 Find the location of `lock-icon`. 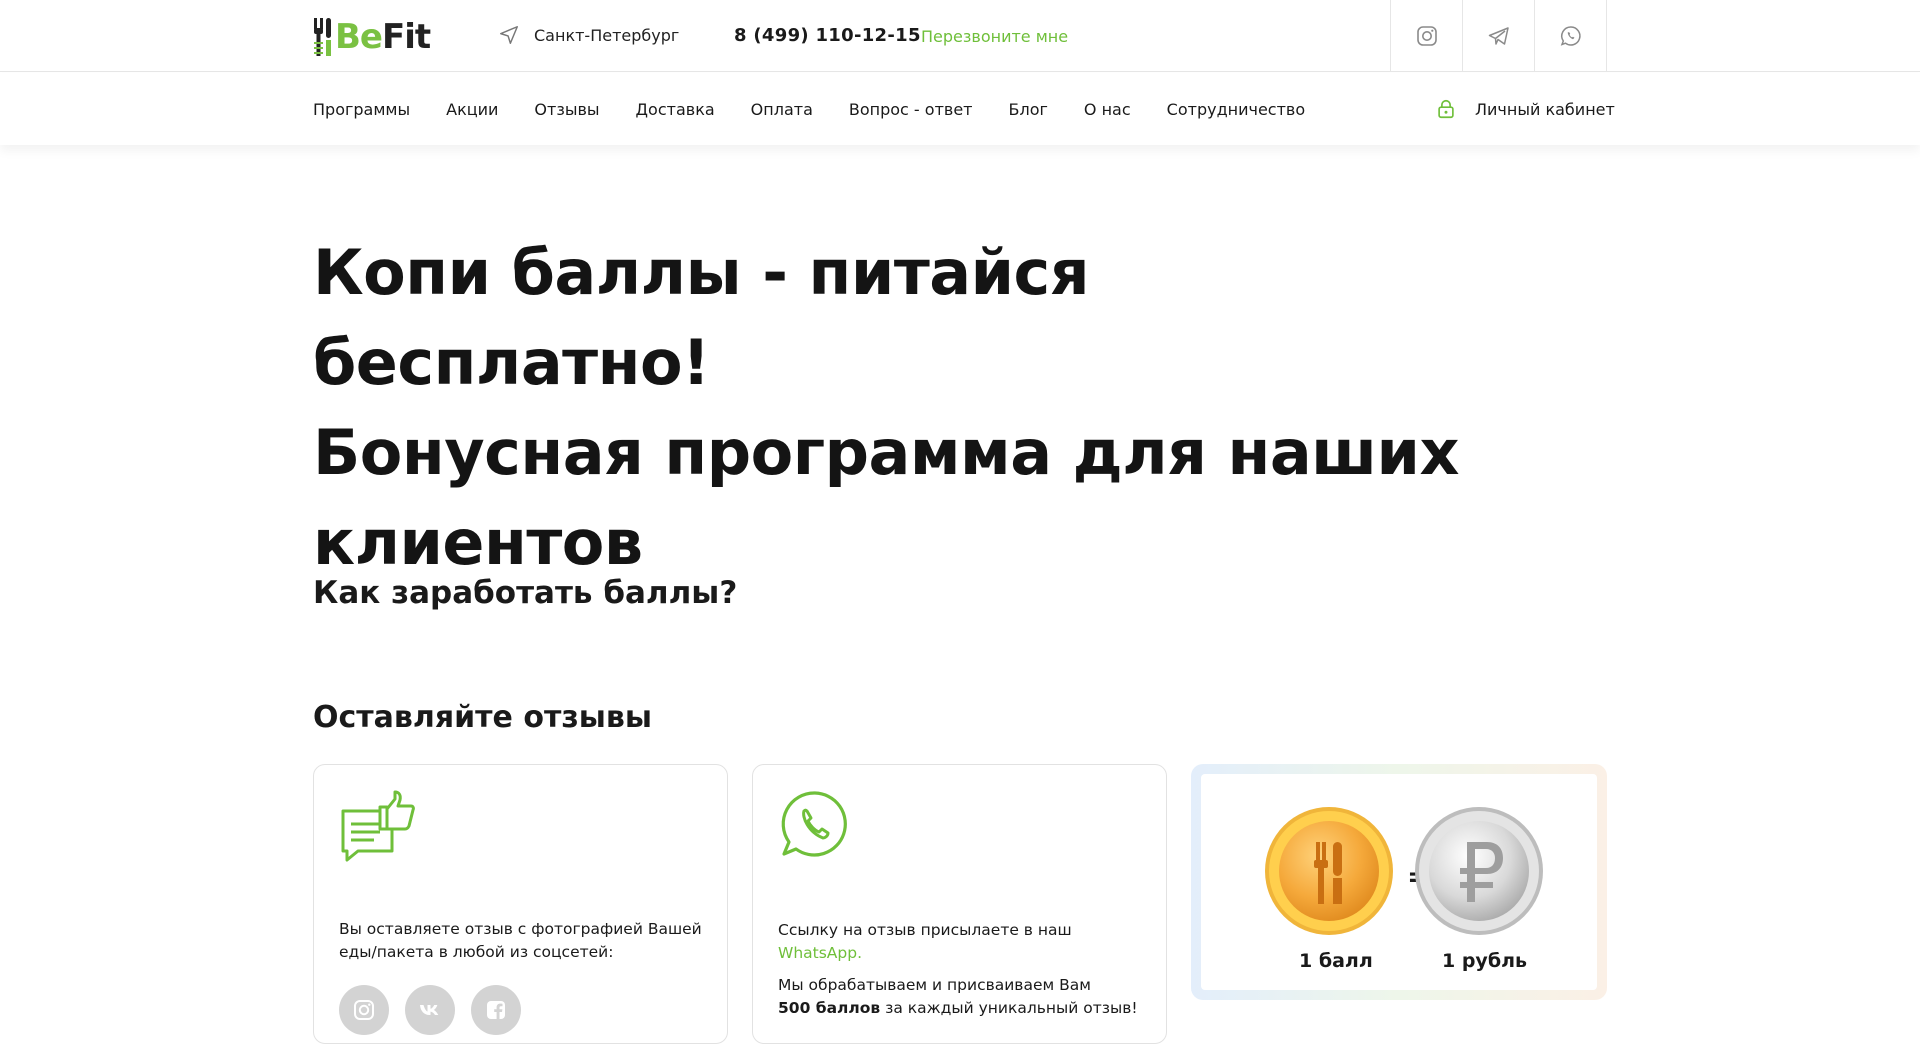

lock-icon is located at coordinates (1446, 109).